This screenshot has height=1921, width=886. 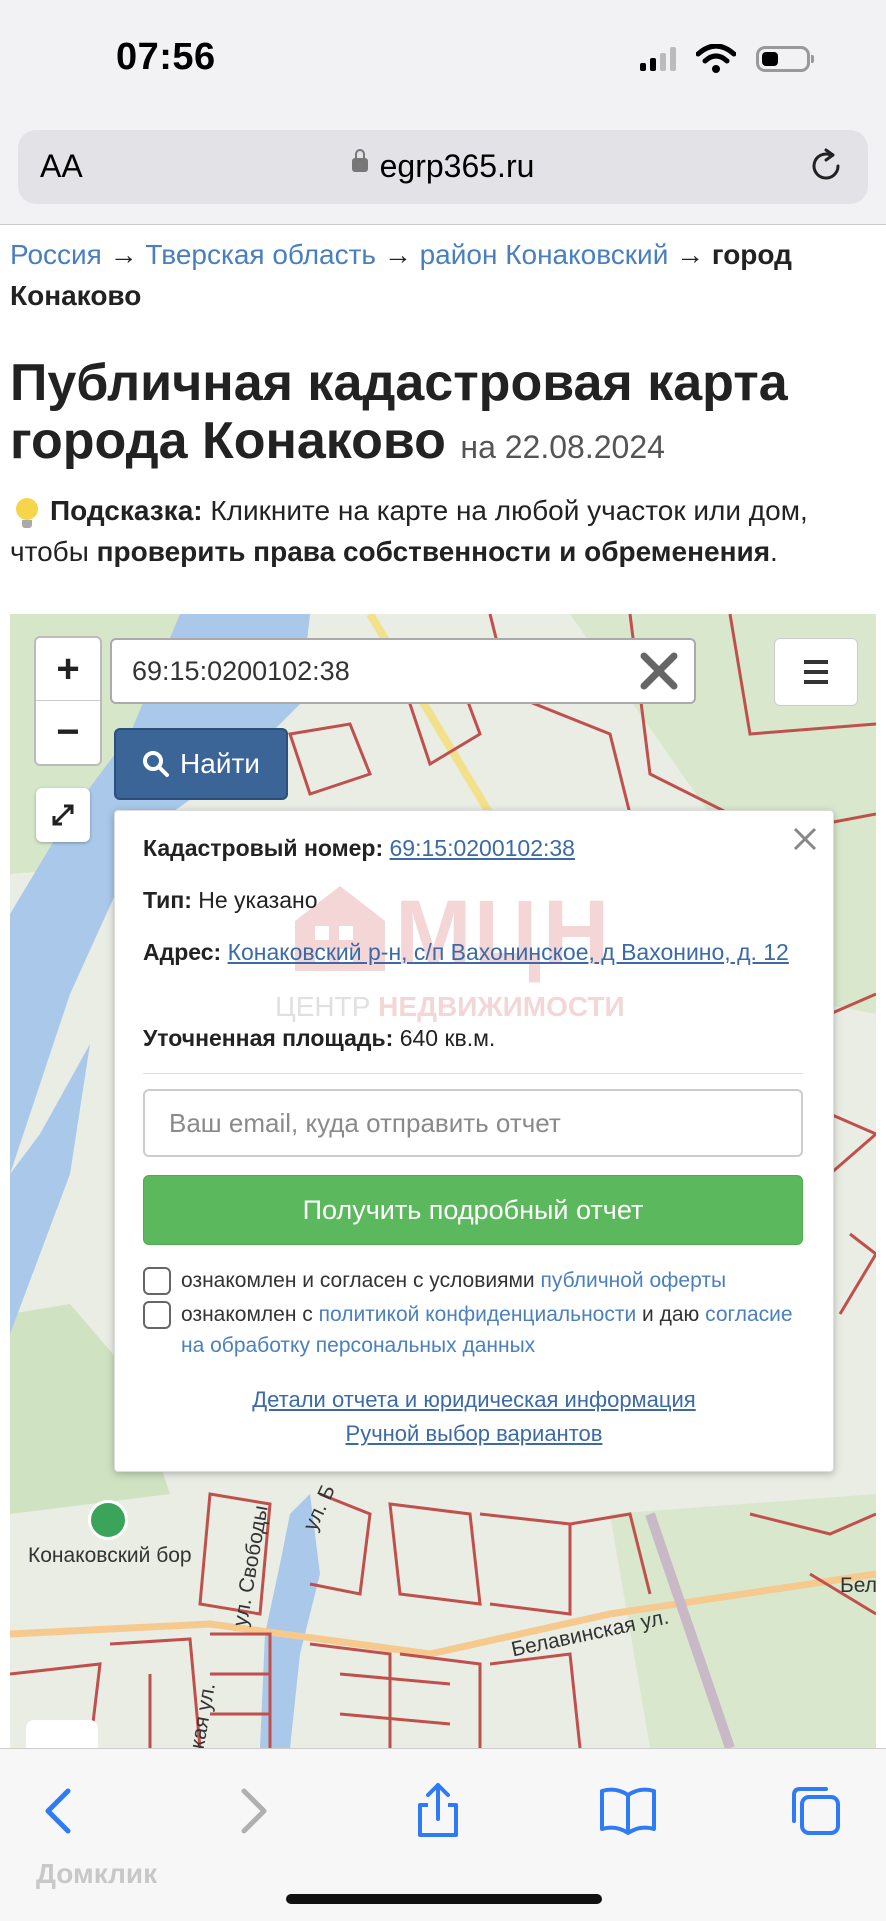 I want to click on breadcrumb-link-region: Тверская область, so click(x=260, y=254).